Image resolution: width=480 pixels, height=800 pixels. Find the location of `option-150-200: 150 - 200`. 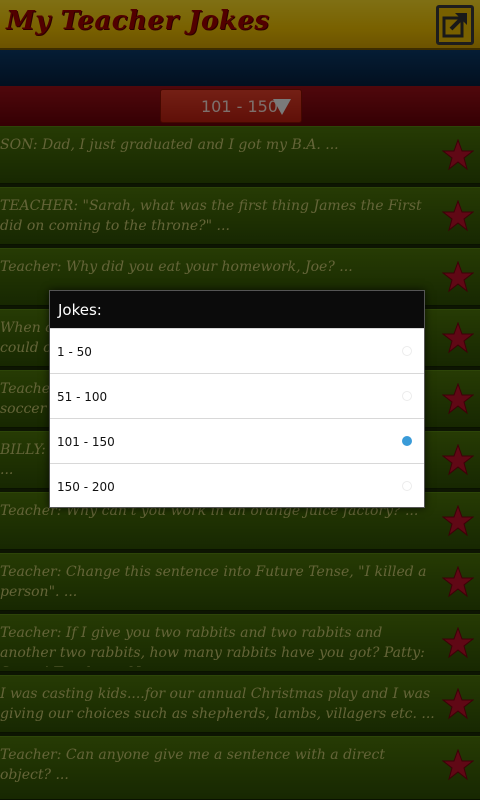

option-150-200: 150 - 200 is located at coordinates (237, 485).